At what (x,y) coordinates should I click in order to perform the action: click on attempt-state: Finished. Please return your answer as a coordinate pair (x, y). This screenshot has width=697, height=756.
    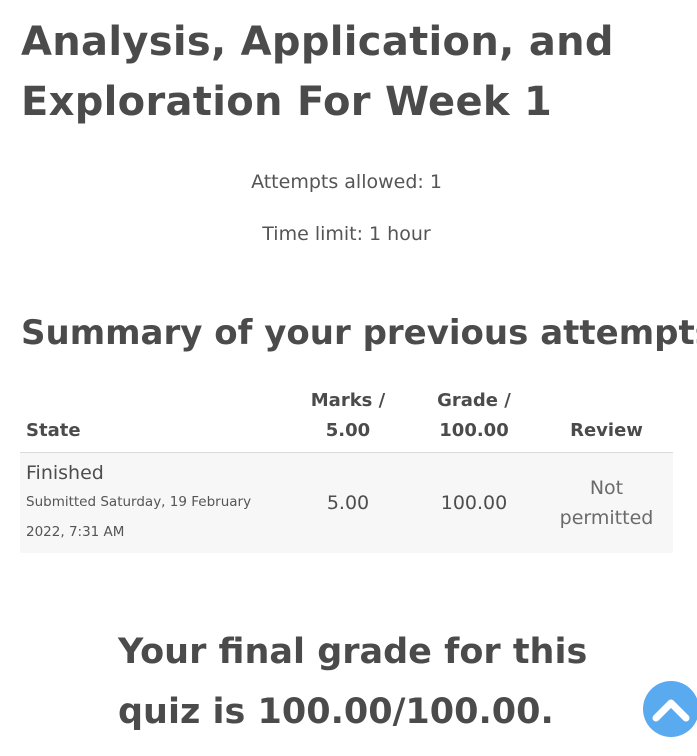
    Looking at the image, I should click on (65, 473).